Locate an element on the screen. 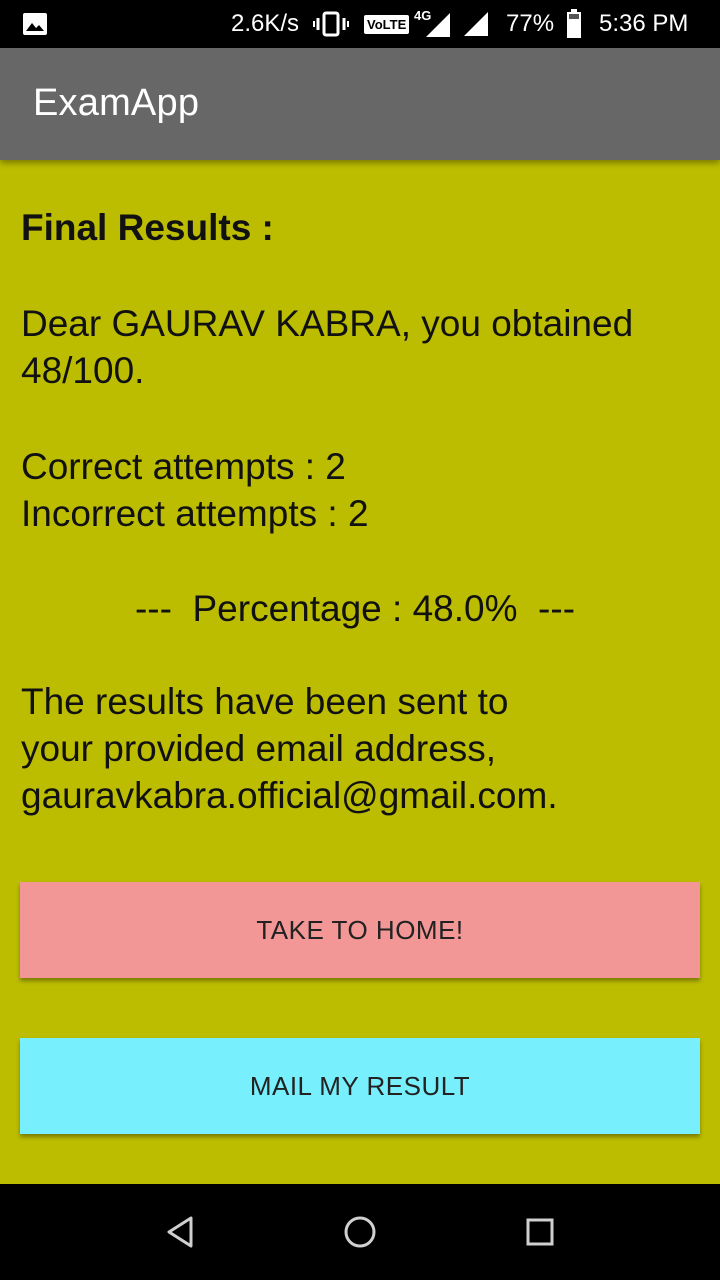  battery-percent: 77% is located at coordinates (530, 24).